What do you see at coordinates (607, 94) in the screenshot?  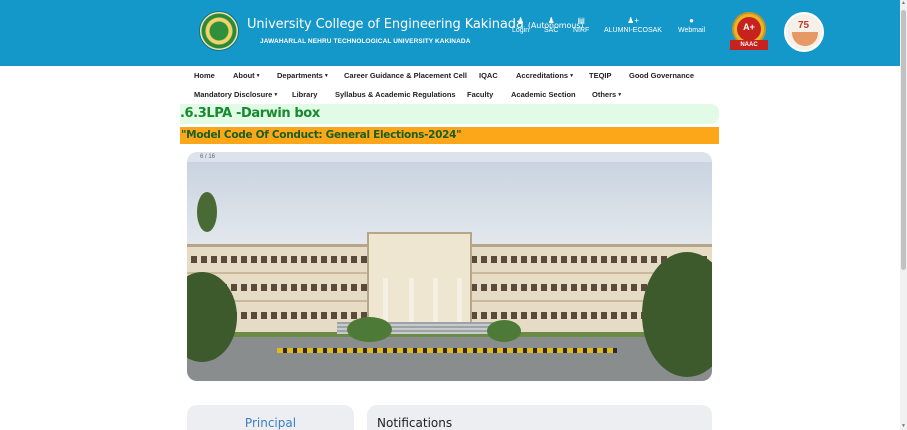 I see `nav-others: Others▼` at bounding box center [607, 94].